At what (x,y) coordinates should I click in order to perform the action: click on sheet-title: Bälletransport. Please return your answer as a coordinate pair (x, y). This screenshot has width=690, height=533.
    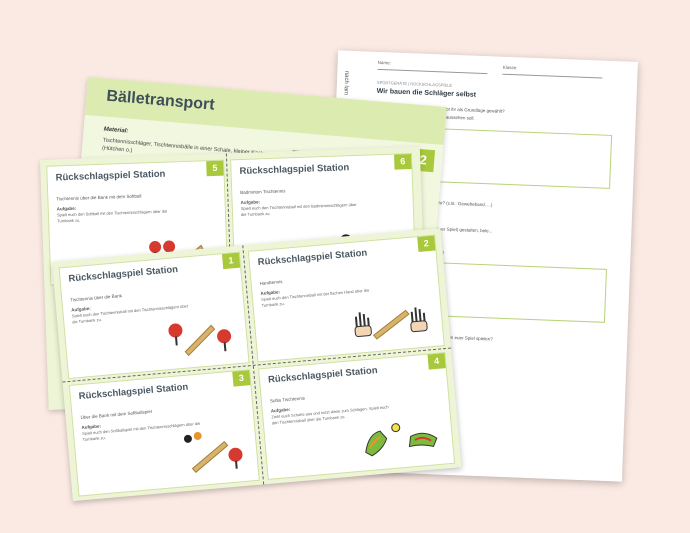
    Looking at the image, I should click on (160, 100).